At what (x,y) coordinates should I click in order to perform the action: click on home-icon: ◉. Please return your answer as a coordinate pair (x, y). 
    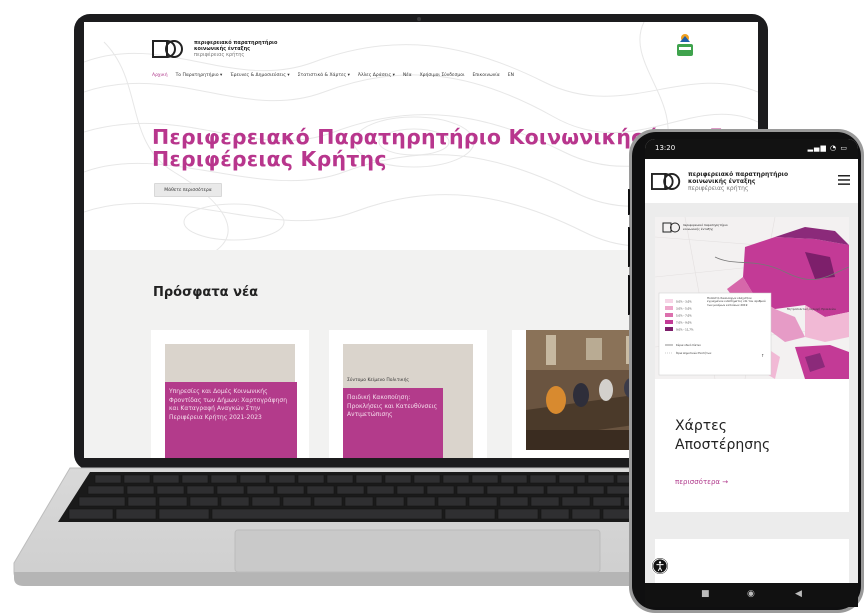
    Looking at the image, I should click on (751, 594).